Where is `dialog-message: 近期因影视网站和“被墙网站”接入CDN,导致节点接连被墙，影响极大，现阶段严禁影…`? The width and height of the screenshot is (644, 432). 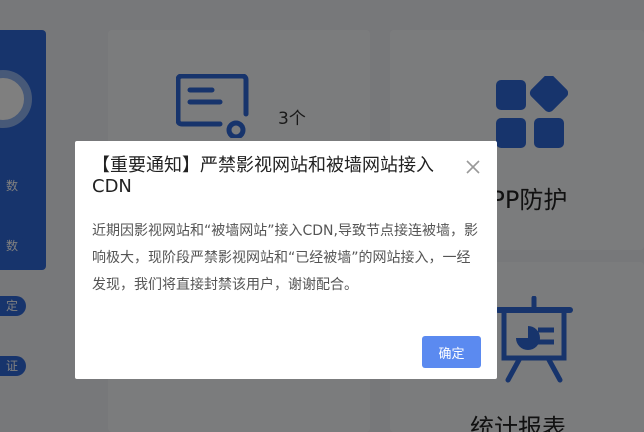
dialog-message: 近期因影视网站和“被墙网站”接入CDN,导致节点接连被墙，影响极大，现阶段严禁影… is located at coordinates (285, 258).